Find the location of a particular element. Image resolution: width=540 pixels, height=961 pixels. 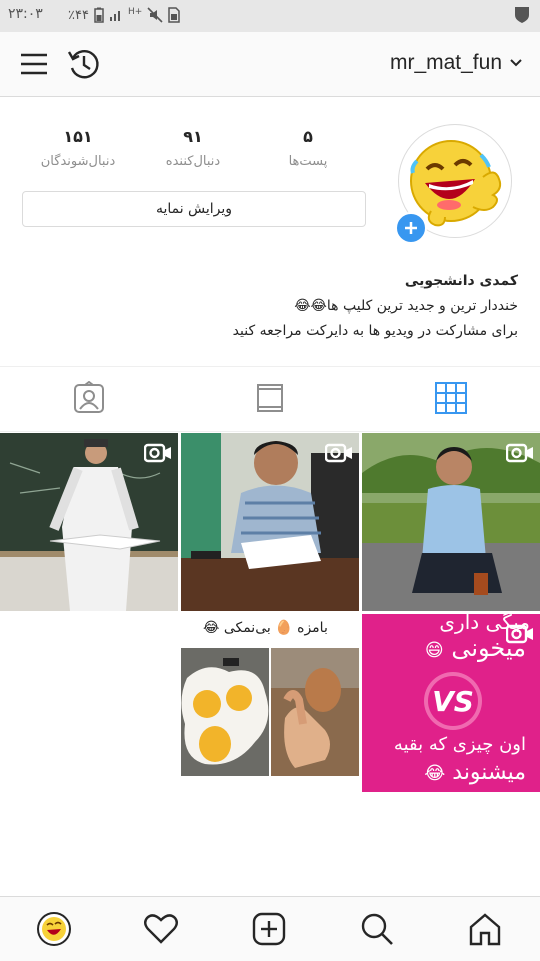

battery-icon is located at coordinates (99, 15).